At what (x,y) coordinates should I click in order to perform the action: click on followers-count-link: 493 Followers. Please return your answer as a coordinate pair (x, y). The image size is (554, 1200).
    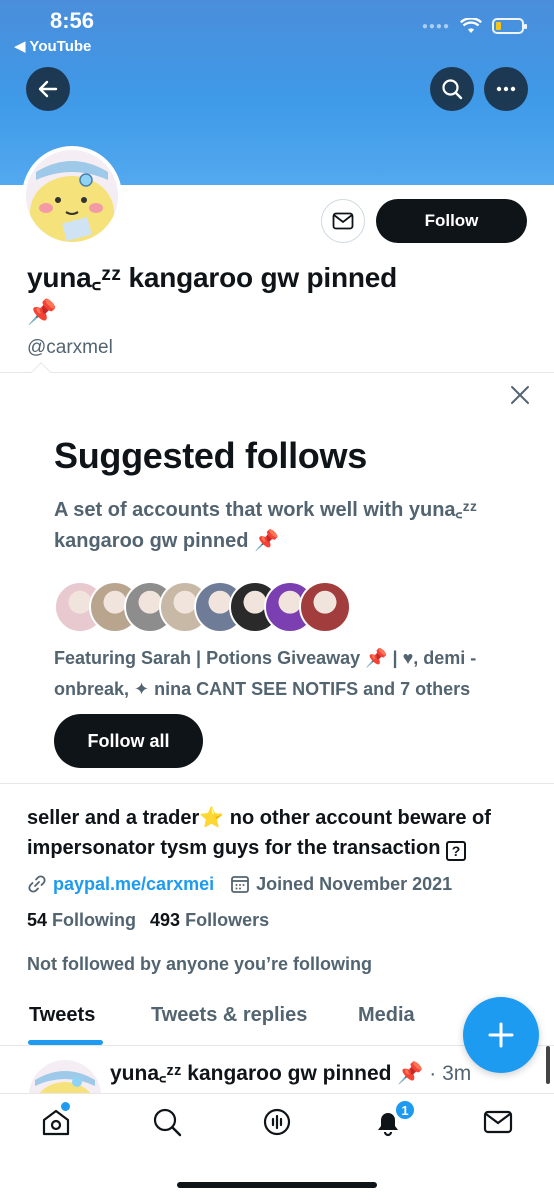
    Looking at the image, I should click on (209, 920).